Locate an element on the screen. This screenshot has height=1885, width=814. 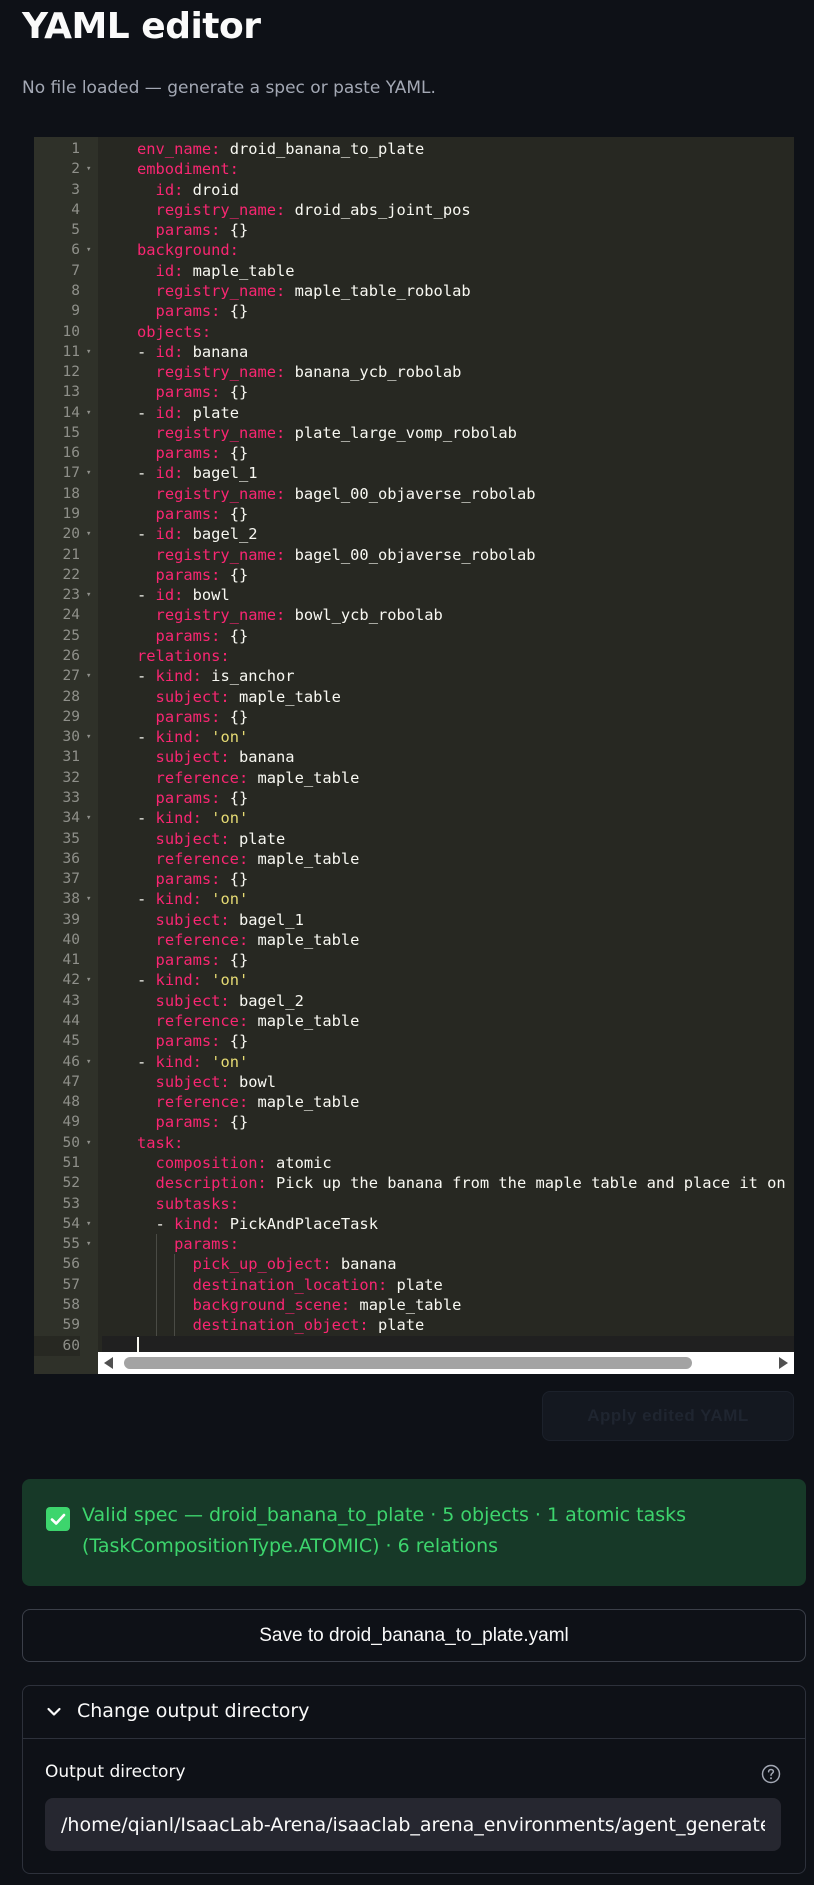
code-text: - id: banana is located at coordinates (448, 352).